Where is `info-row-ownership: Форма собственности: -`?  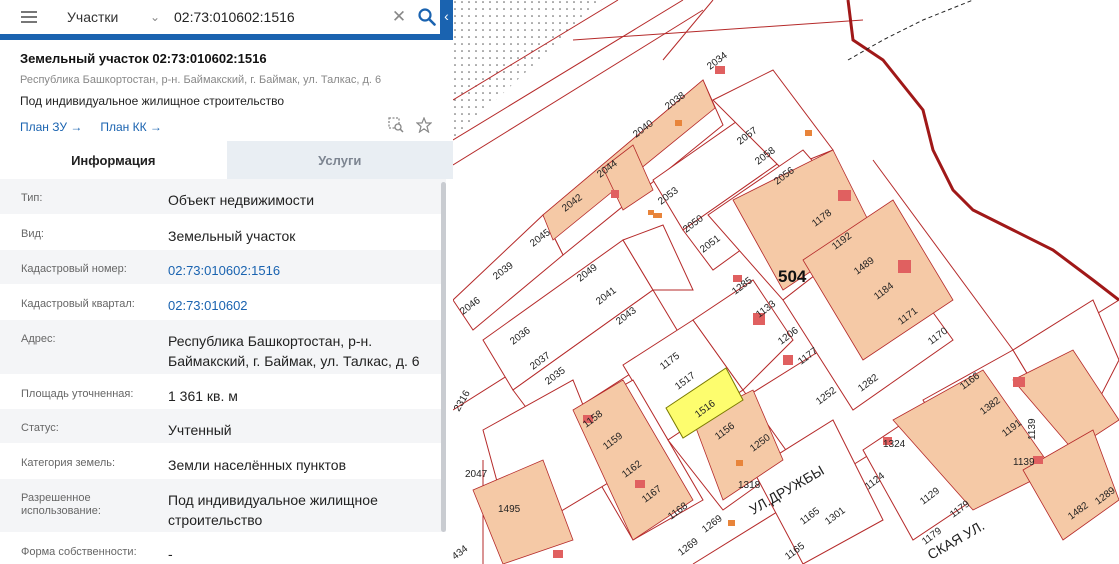
info-row-ownership: Форма собственности: - is located at coordinates (223, 548).